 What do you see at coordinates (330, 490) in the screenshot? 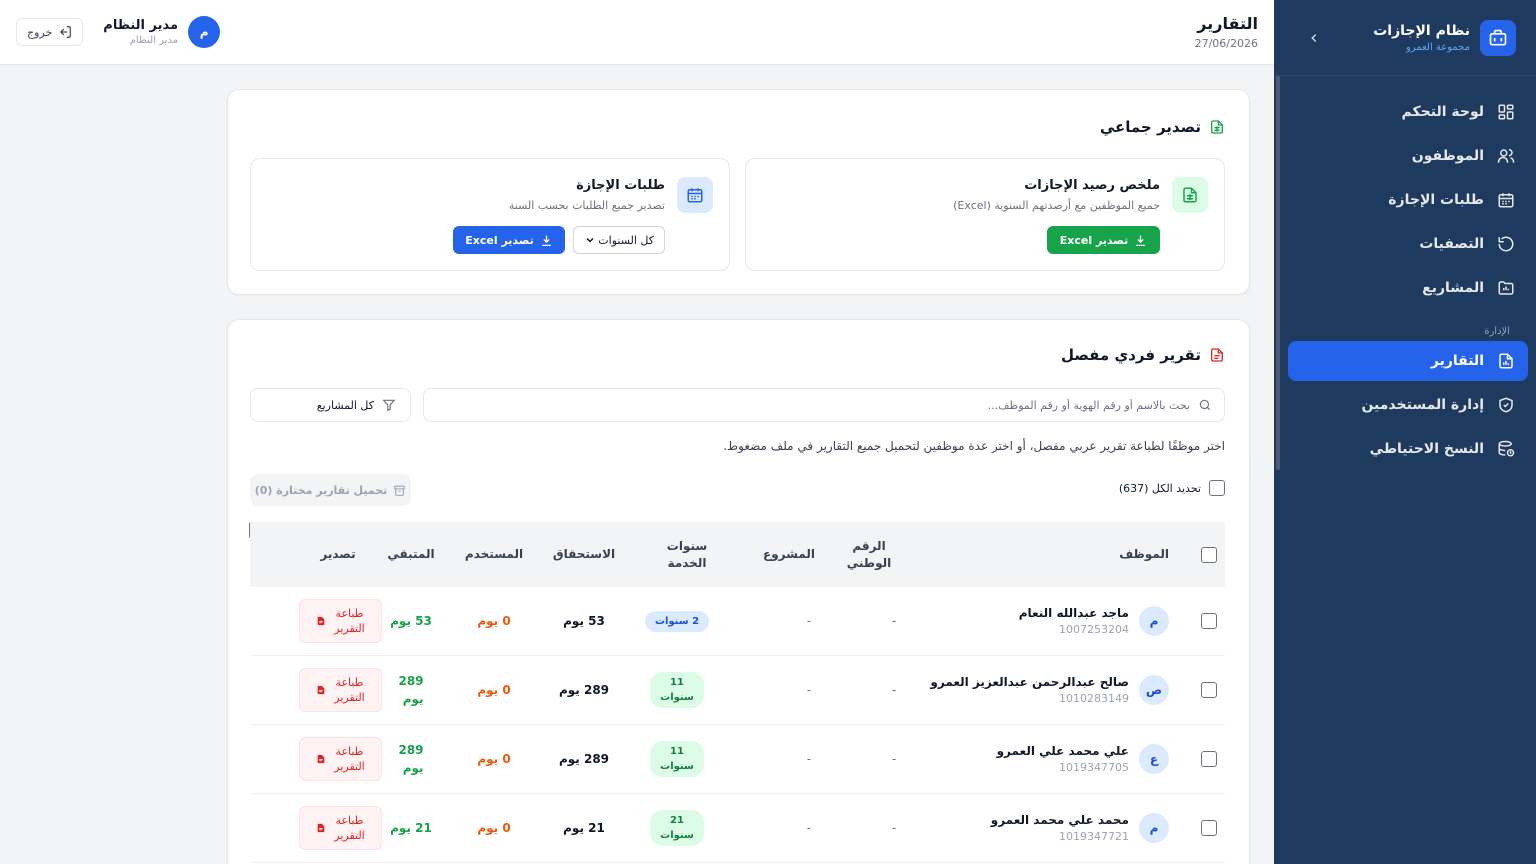
I see `download-selected-button: تحميل تقارير مختارة (0)` at bounding box center [330, 490].